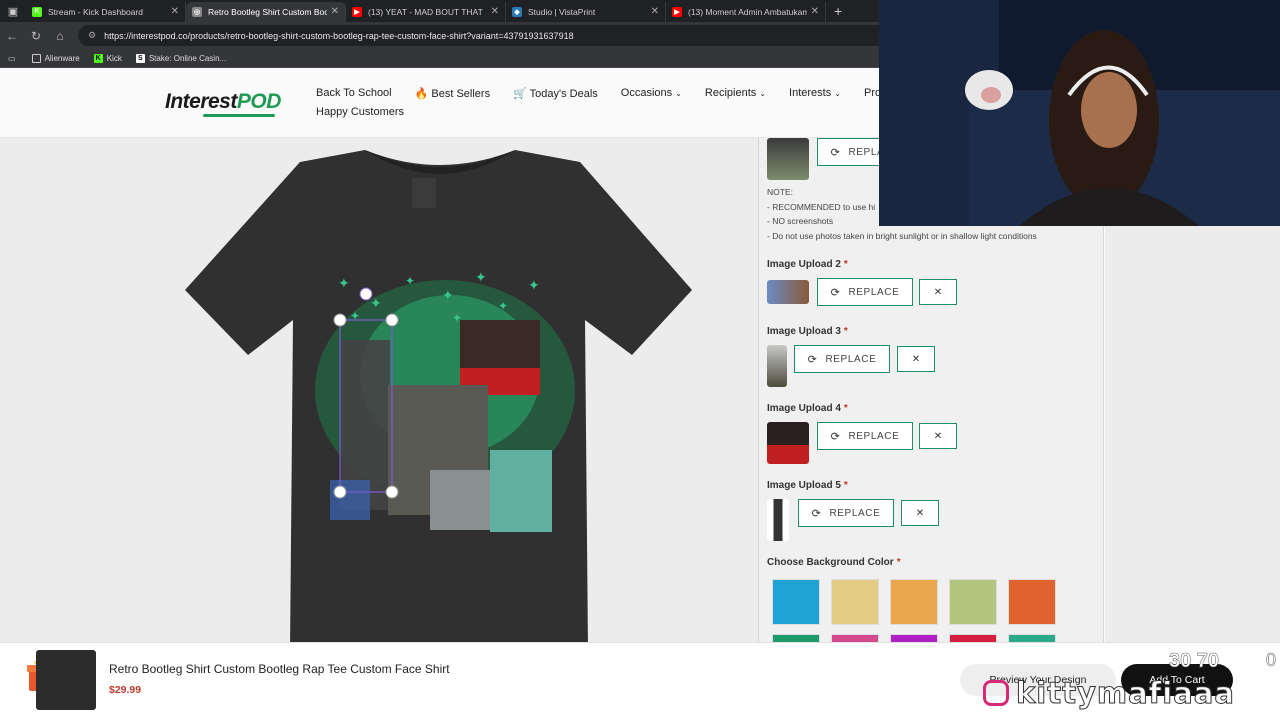  Describe the element at coordinates (563, 94) in the screenshot. I see `menu-label: Today's Deals` at that location.